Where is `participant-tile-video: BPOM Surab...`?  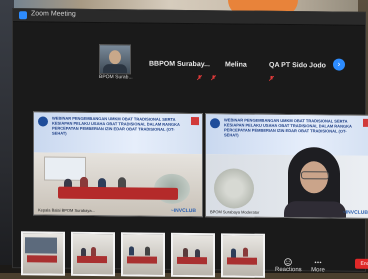 participant-tile-video: BPOM Surab... is located at coordinates (117, 63).